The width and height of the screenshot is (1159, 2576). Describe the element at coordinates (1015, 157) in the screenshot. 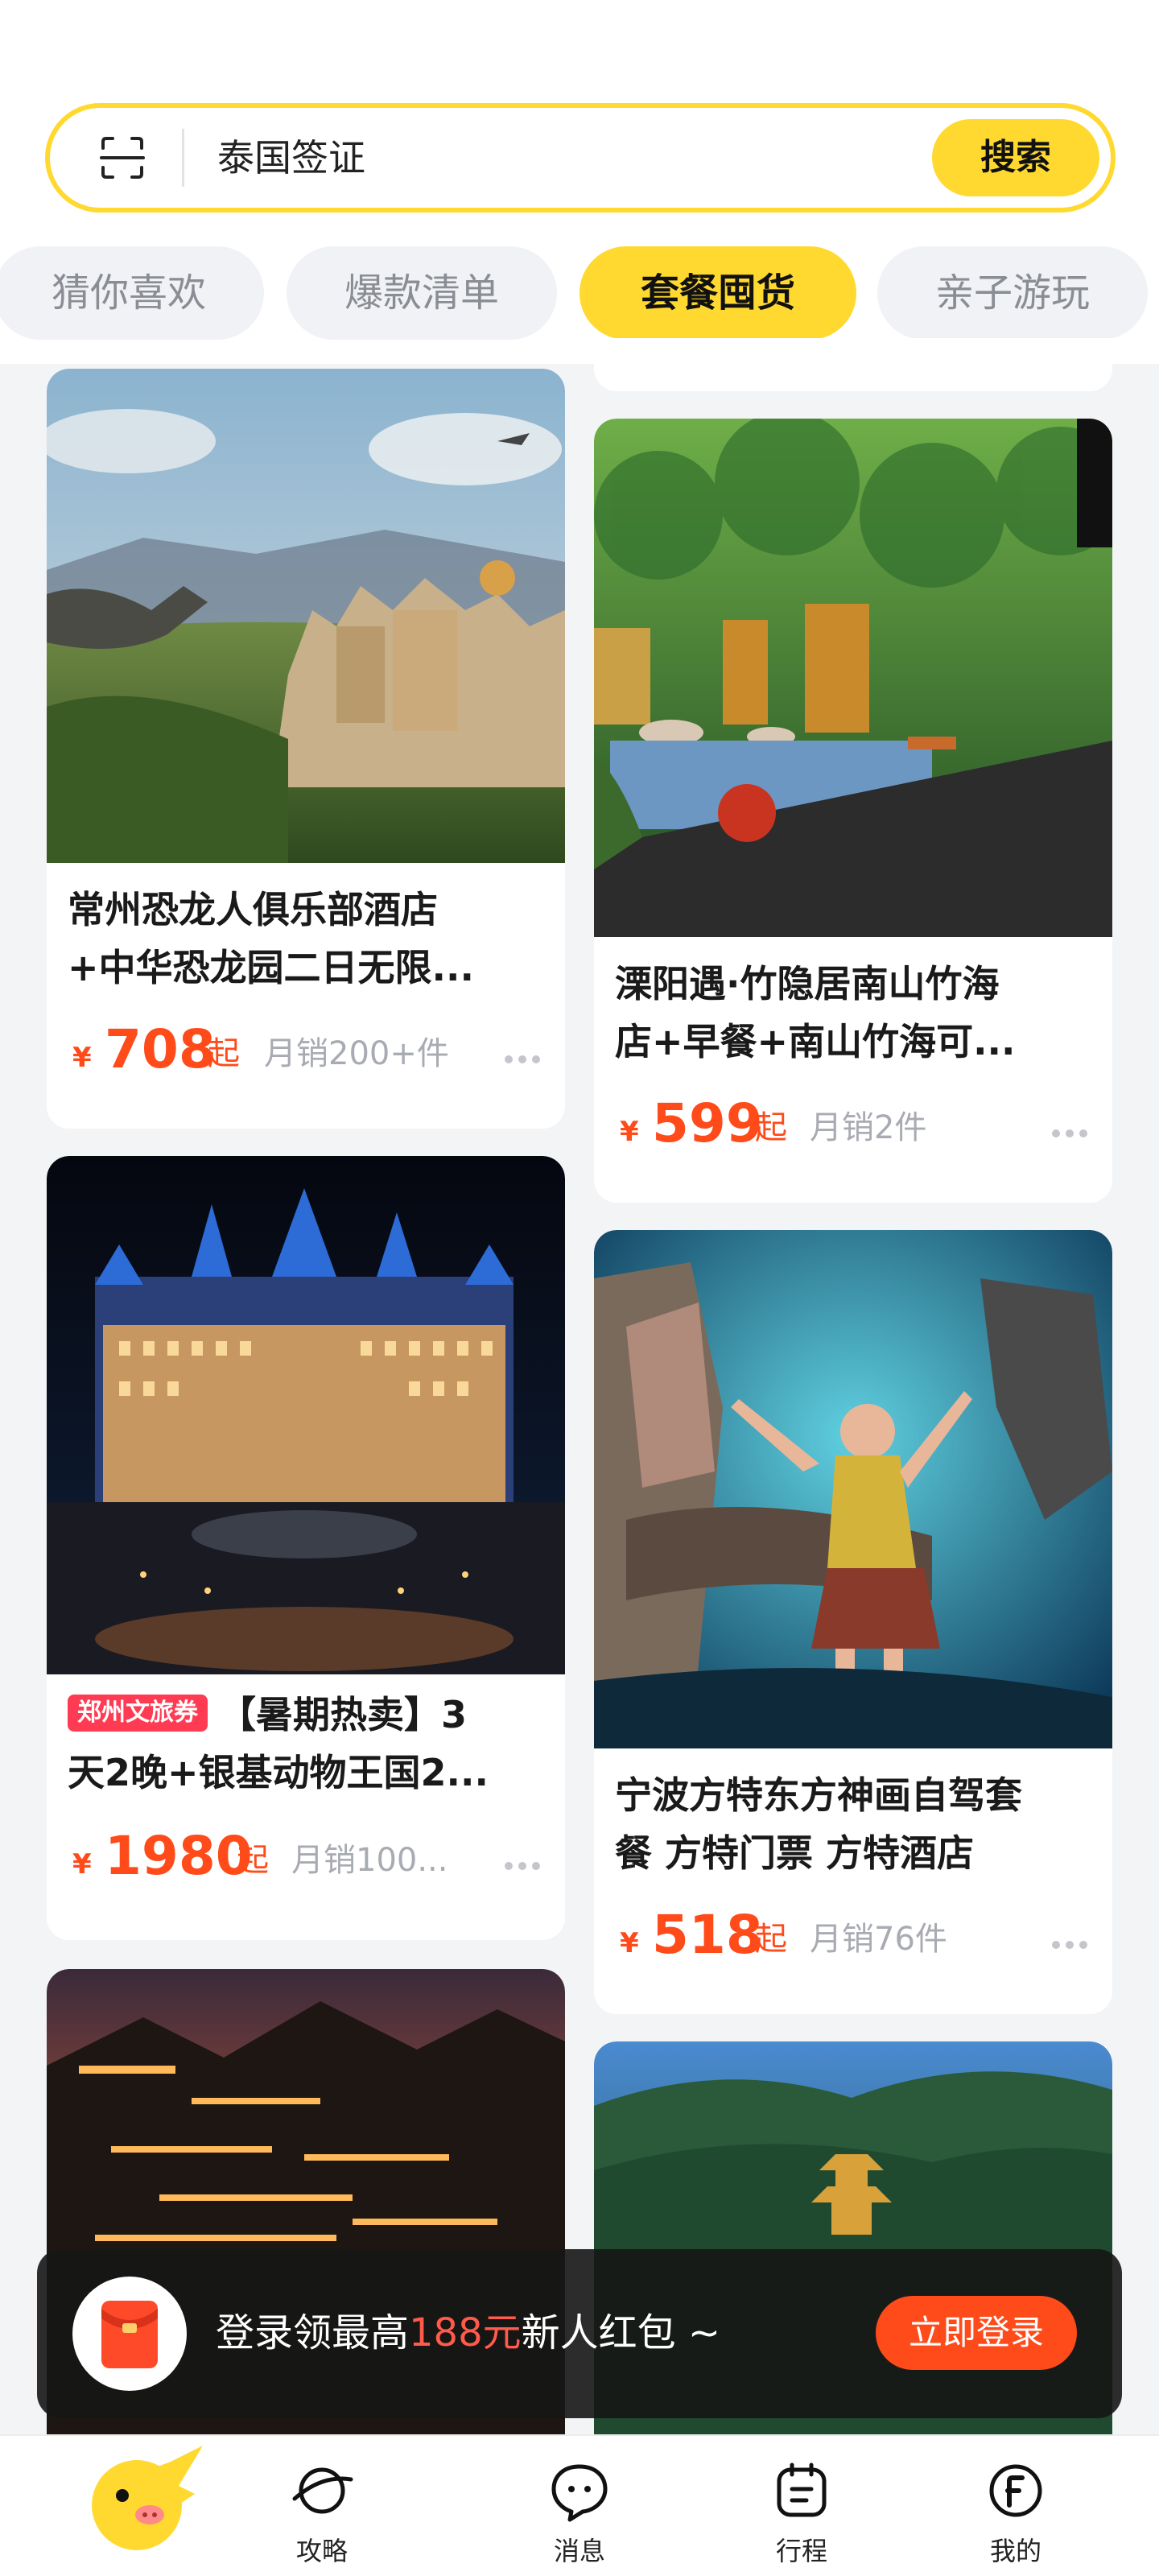

I see `search-button: 搜索` at that location.